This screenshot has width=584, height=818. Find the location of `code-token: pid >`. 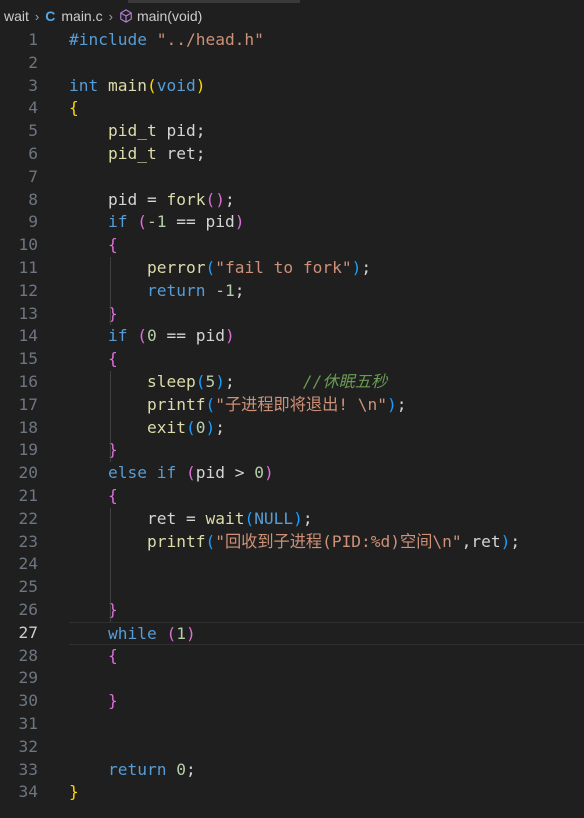

code-token: pid > is located at coordinates (225, 473).